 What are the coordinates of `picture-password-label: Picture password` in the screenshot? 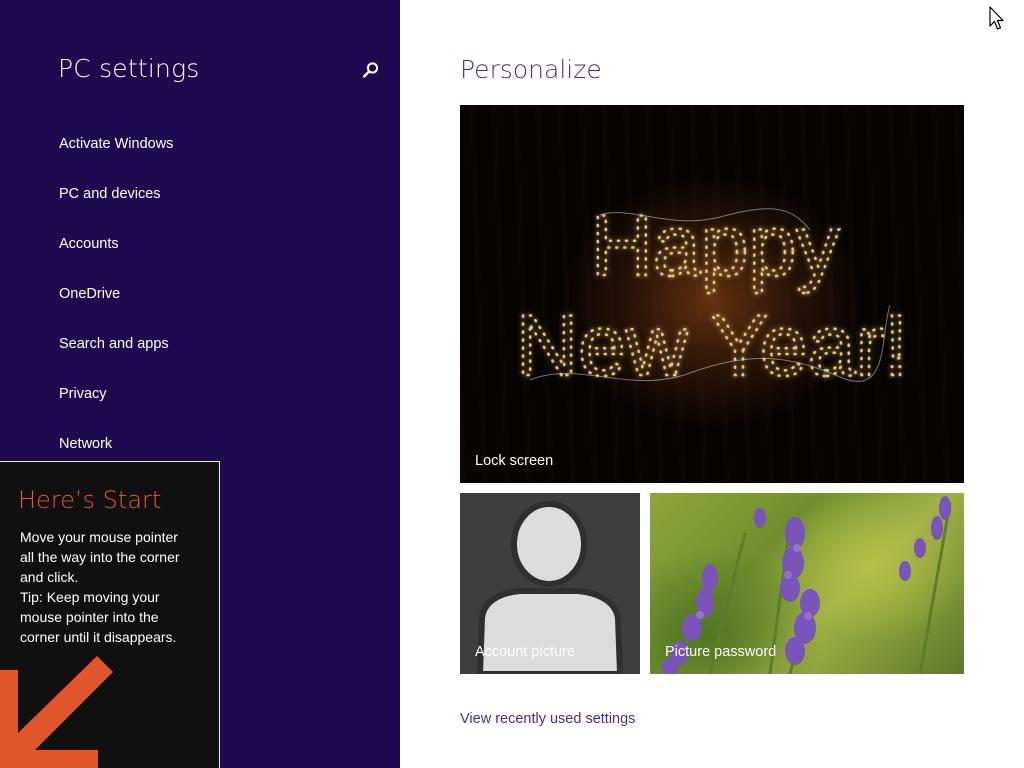 It's located at (721, 652).